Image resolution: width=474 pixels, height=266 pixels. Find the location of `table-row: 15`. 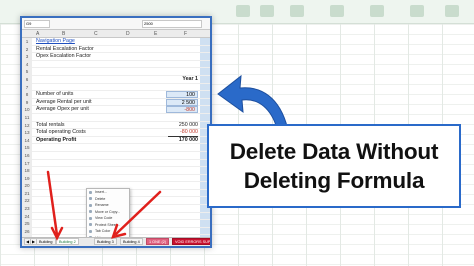

table-row: 15 is located at coordinates (116, 148).